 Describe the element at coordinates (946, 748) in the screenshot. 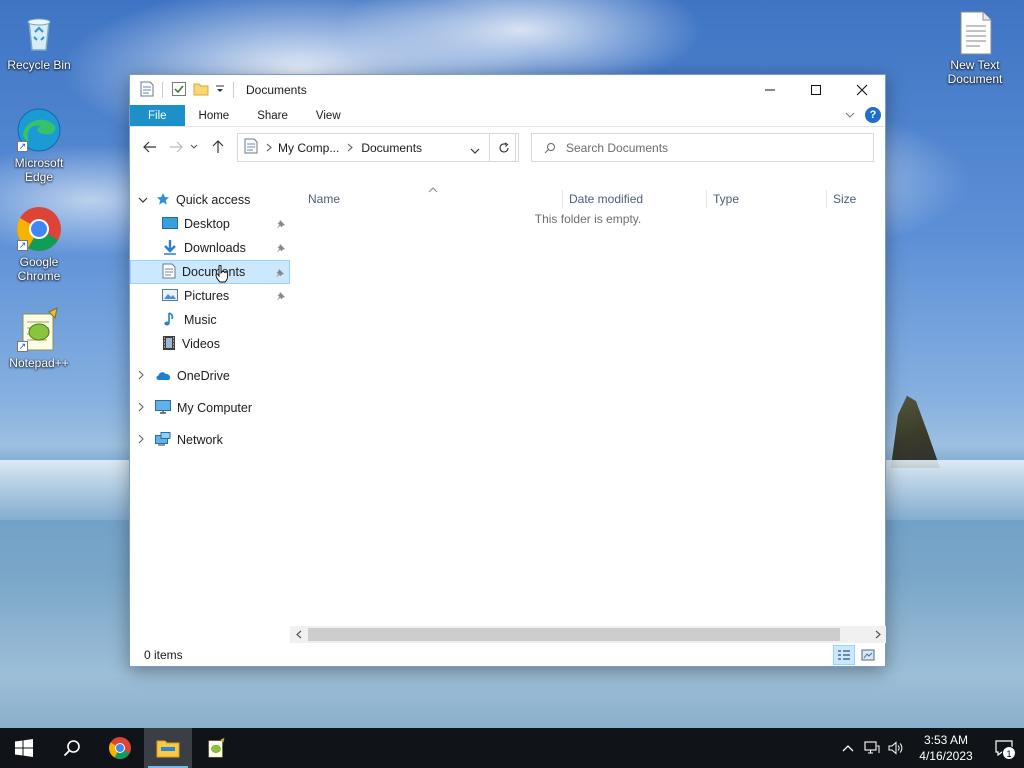

I see `taskbar-clock: 3:53 AM 4/16/2023` at that location.